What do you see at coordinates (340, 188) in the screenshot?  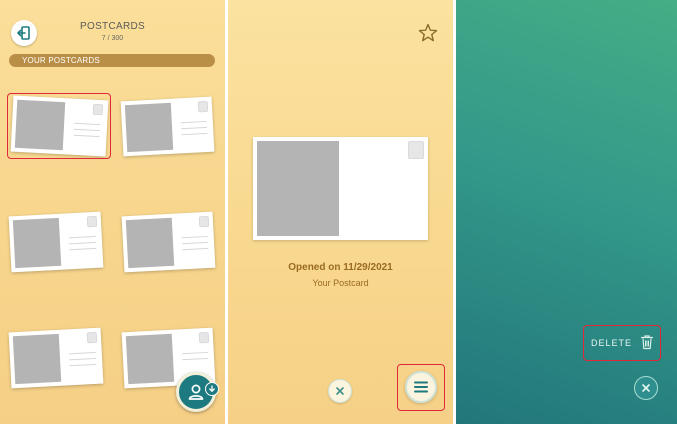 I see `postcard-large` at bounding box center [340, 188].